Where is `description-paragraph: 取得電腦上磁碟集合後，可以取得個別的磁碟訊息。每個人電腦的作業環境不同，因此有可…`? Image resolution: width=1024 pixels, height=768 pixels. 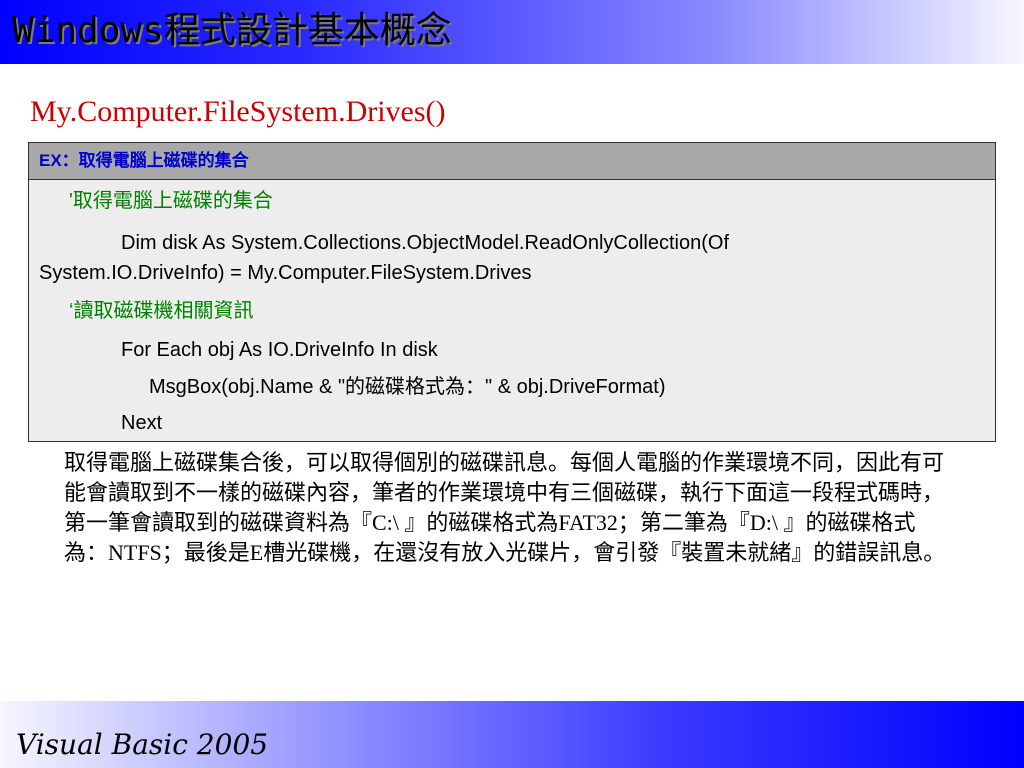
description-paragraph: 取得電腦上磁碟集合後，可以取得個別的磁碟訊息。每個人電腦的作業環境不同，因此有可… is located at coordinates (505, 507).